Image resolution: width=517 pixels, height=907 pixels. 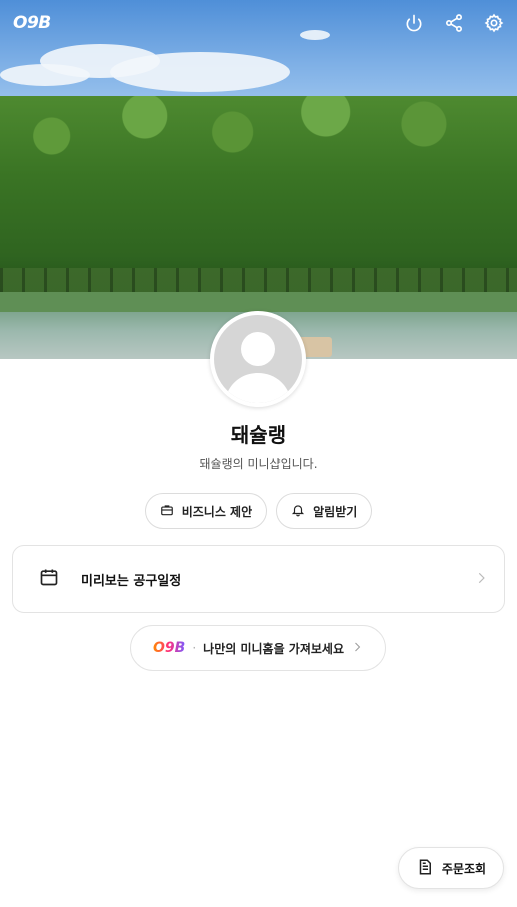 I want to click on document-icon, so click(x=425, y=868).